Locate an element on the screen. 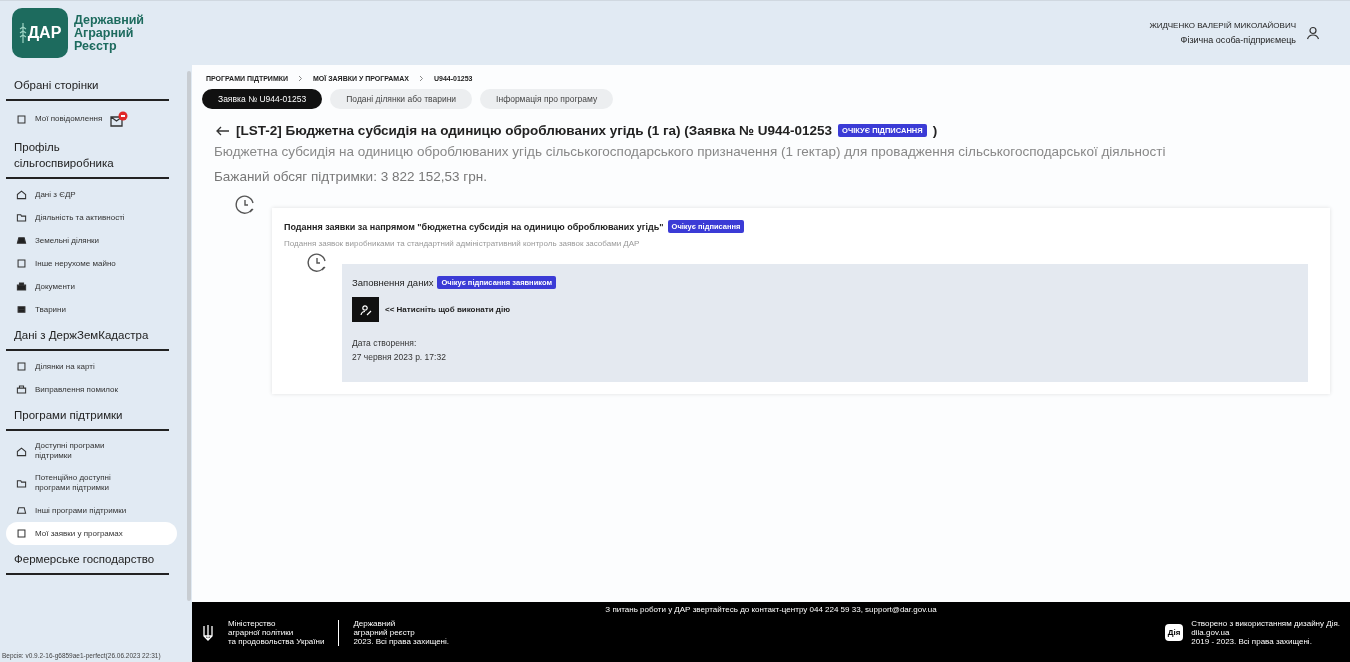 This screenshot has width=1350, height=662. diia-text: diia.gov.ua is located at coordinates (1211, 632).